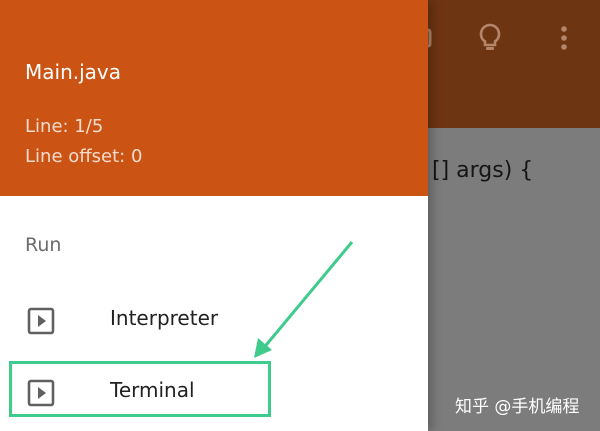  I want to click on line-info: Line: 1/5, so click(64, 126).